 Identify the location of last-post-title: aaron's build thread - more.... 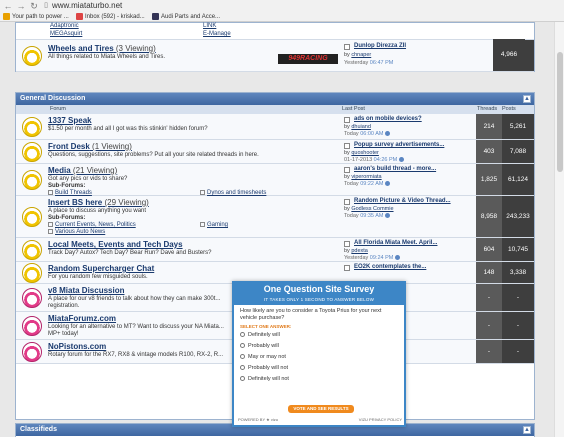
(395, 169).